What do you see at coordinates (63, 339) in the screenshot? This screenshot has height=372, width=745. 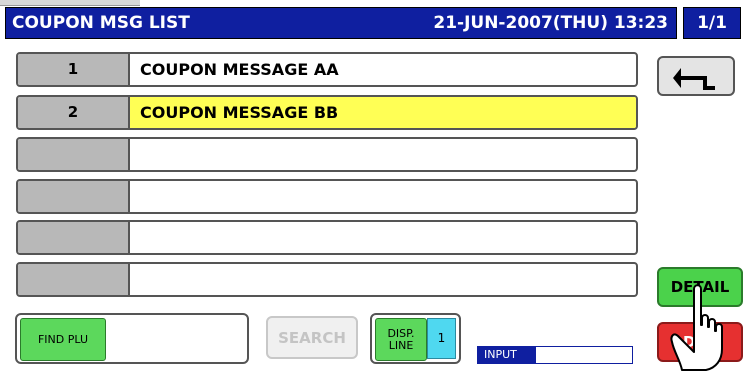 I see `find-plu-label: FIND PLU` at bounding box center [63, 339].